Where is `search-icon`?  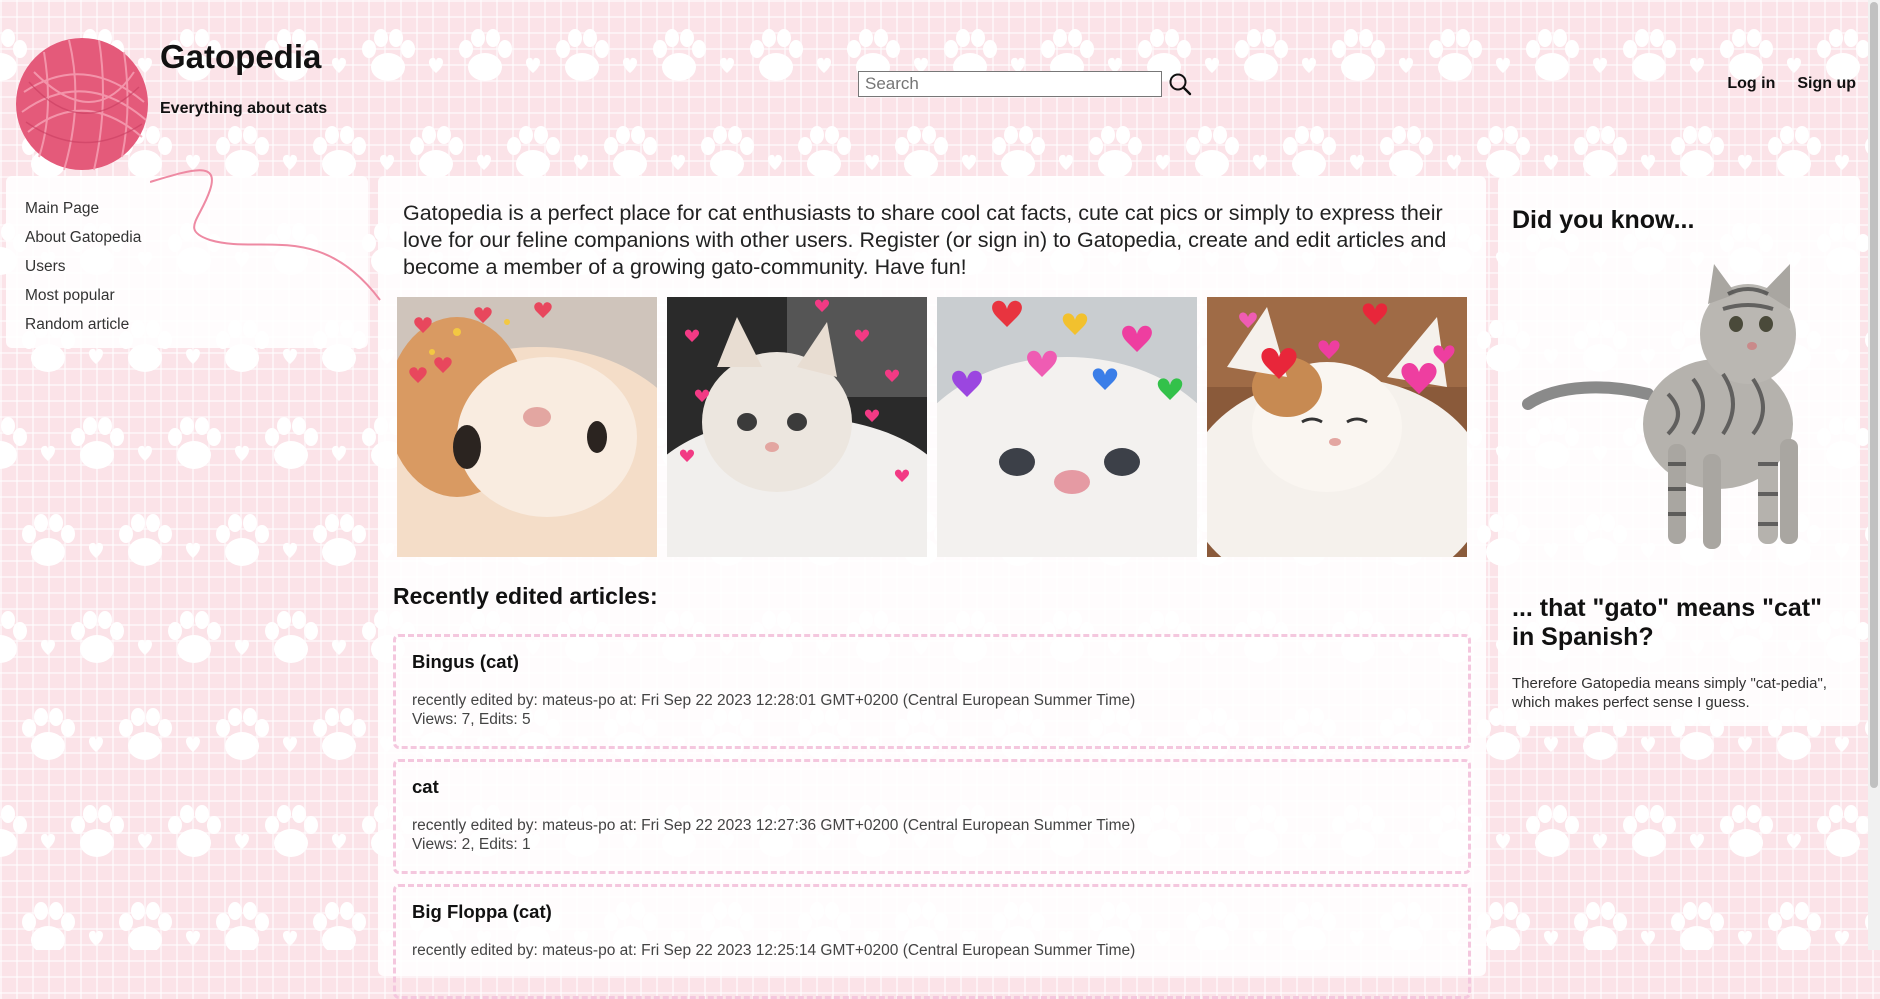
search-icon is located at coordinates (1180, 84).